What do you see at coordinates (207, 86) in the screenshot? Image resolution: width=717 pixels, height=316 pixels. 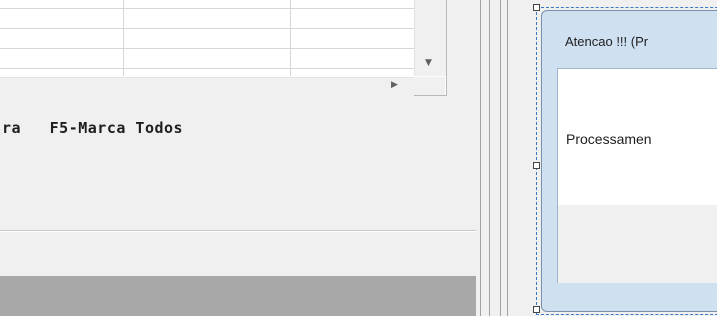 I see `horizontal-scrollbar` at bounding box center [207, 86].